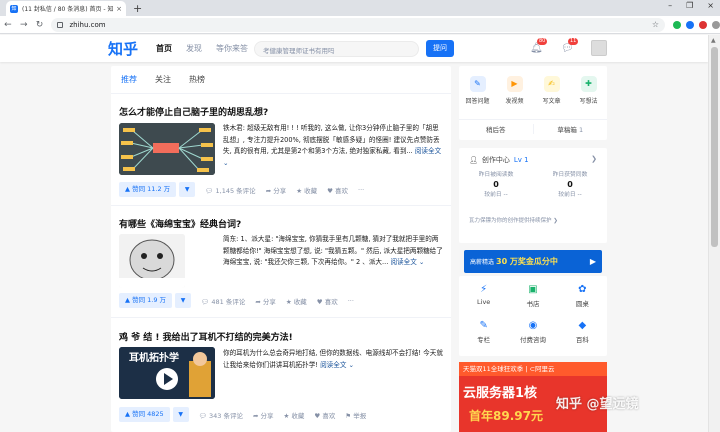 This screenshot has height=432, width=720. What do you see at coordinates (137, 8) in the screenshot?
I see `new-tab-button: +` at bounding box center [137, 8].